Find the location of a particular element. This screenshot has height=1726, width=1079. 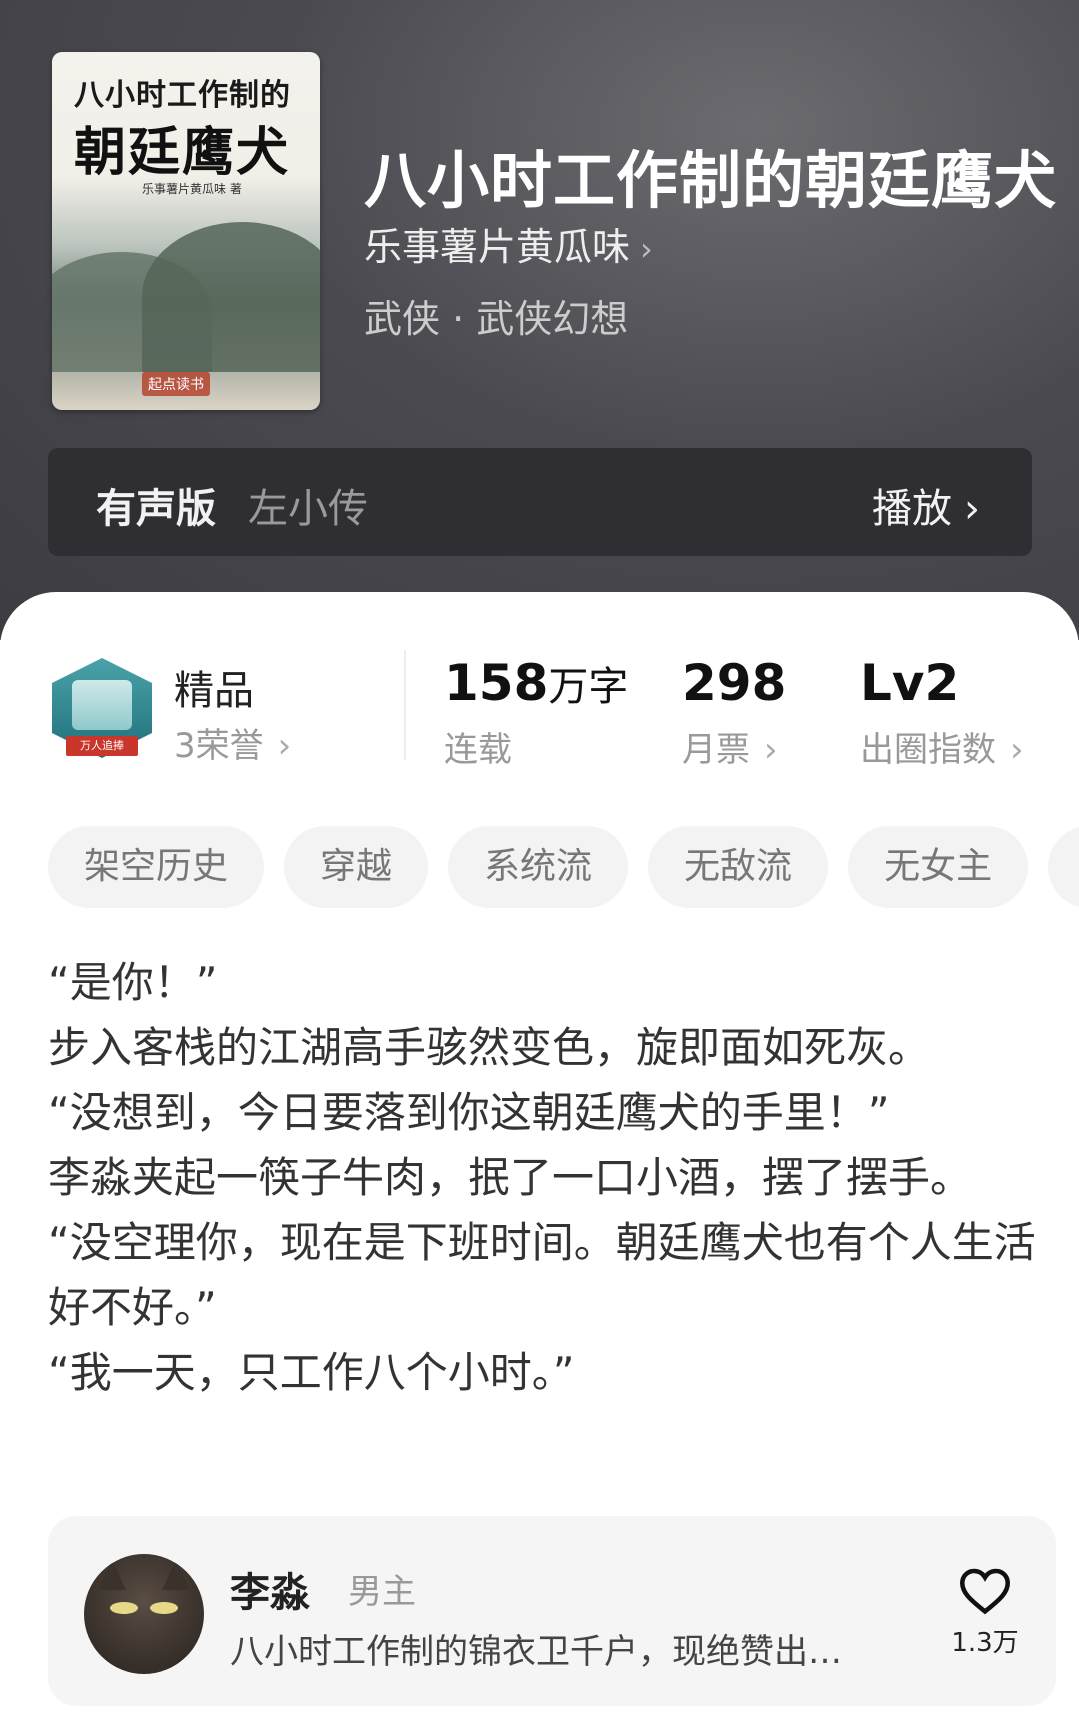

character-name: 李淼 is located at coordinates (270, 1593).